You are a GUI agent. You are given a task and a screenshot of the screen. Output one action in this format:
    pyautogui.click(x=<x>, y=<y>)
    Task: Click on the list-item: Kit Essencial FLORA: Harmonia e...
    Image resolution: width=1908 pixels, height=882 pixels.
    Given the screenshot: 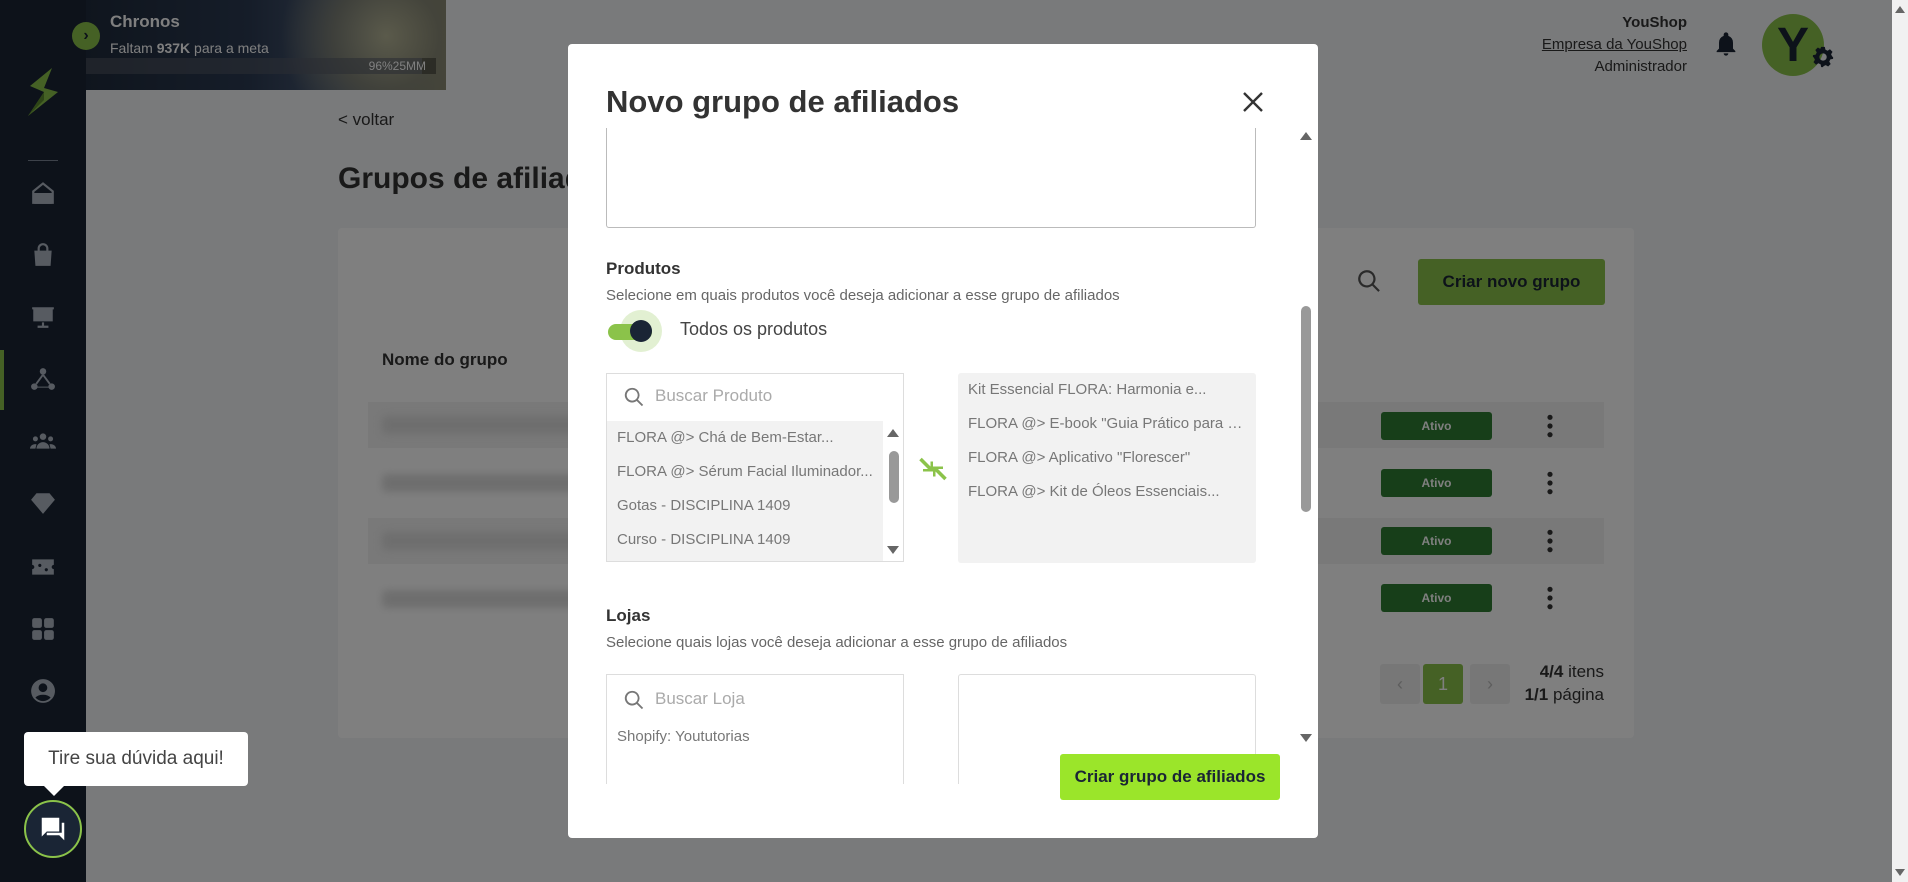 What is the action you would take?
    pyautogui.click(x=1103, y=390)
    